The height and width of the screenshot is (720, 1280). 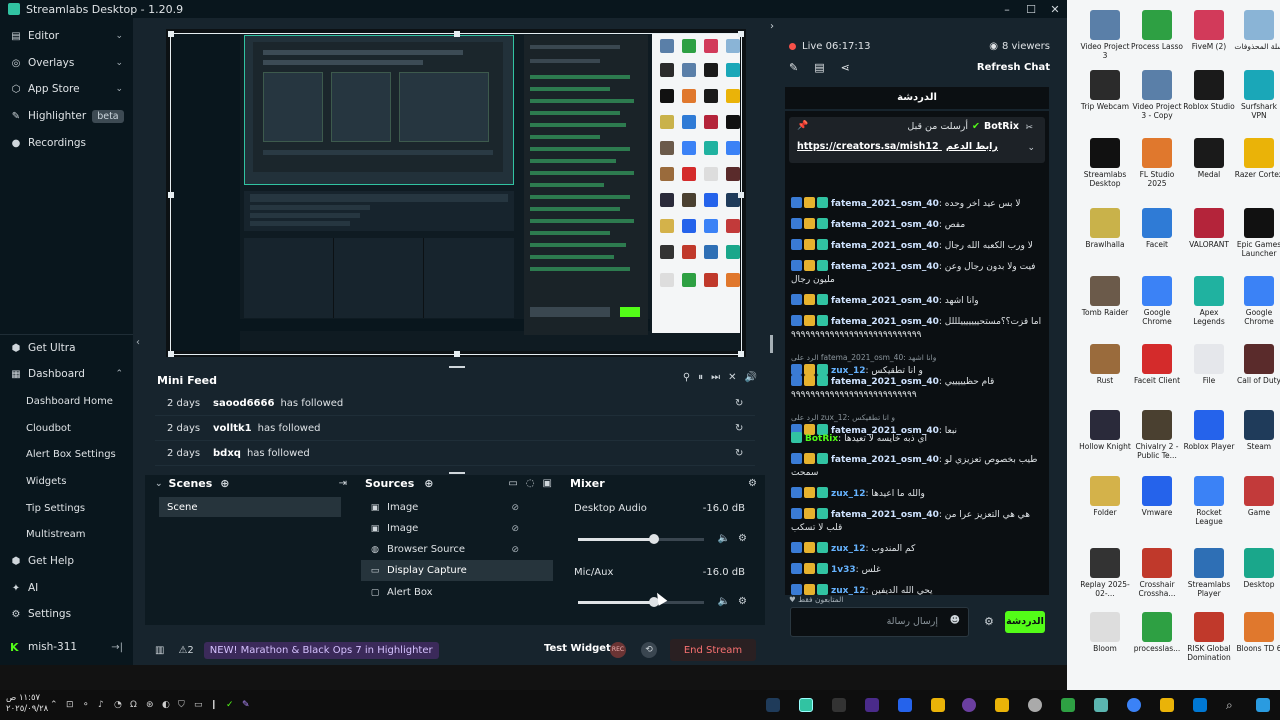 What do you see at coordinates (56, 534) in the screenshot?
I see `sidebar-sub-multistream: Multistream` at bounding box center [56, 534].